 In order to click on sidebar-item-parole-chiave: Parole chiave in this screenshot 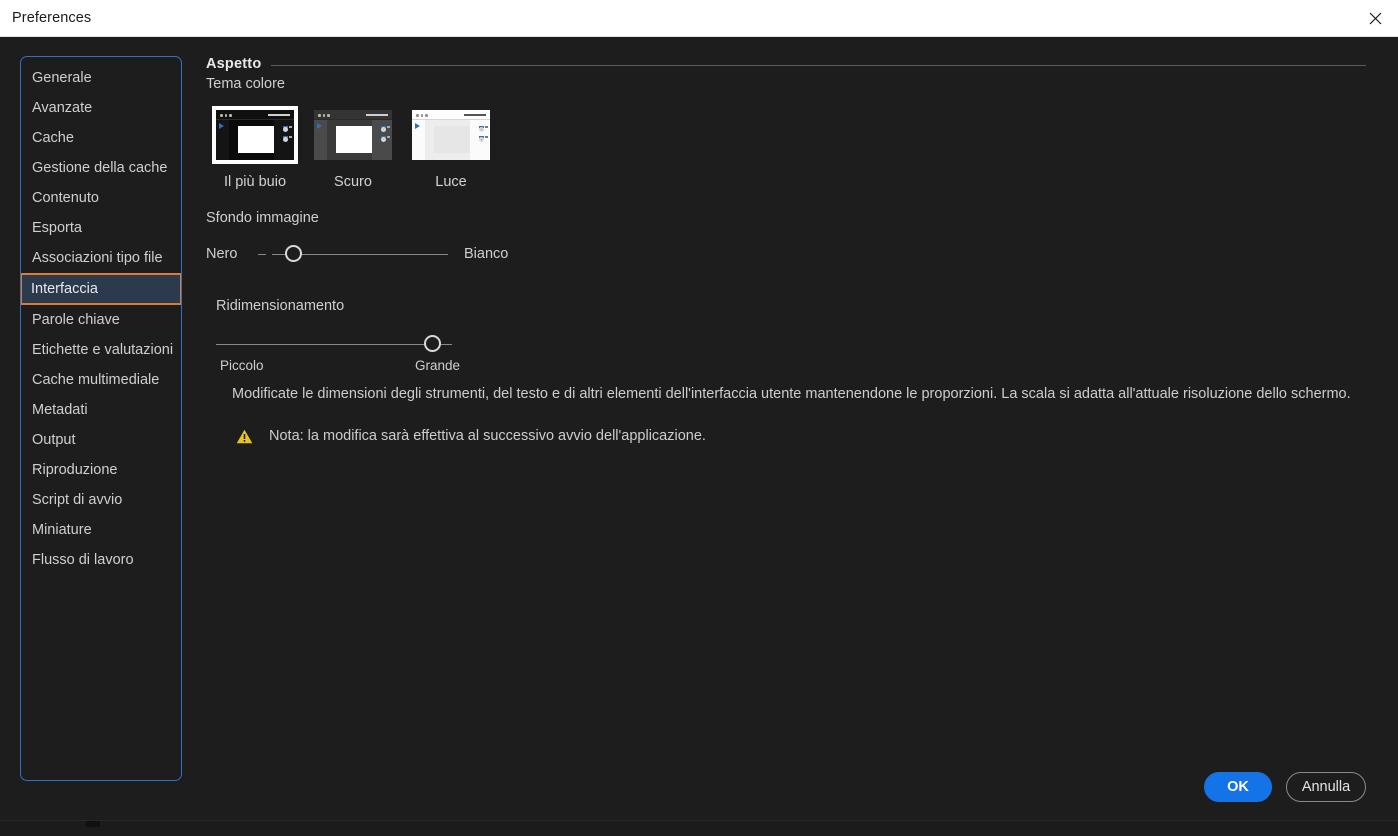, I will do `click(101, 320)`.